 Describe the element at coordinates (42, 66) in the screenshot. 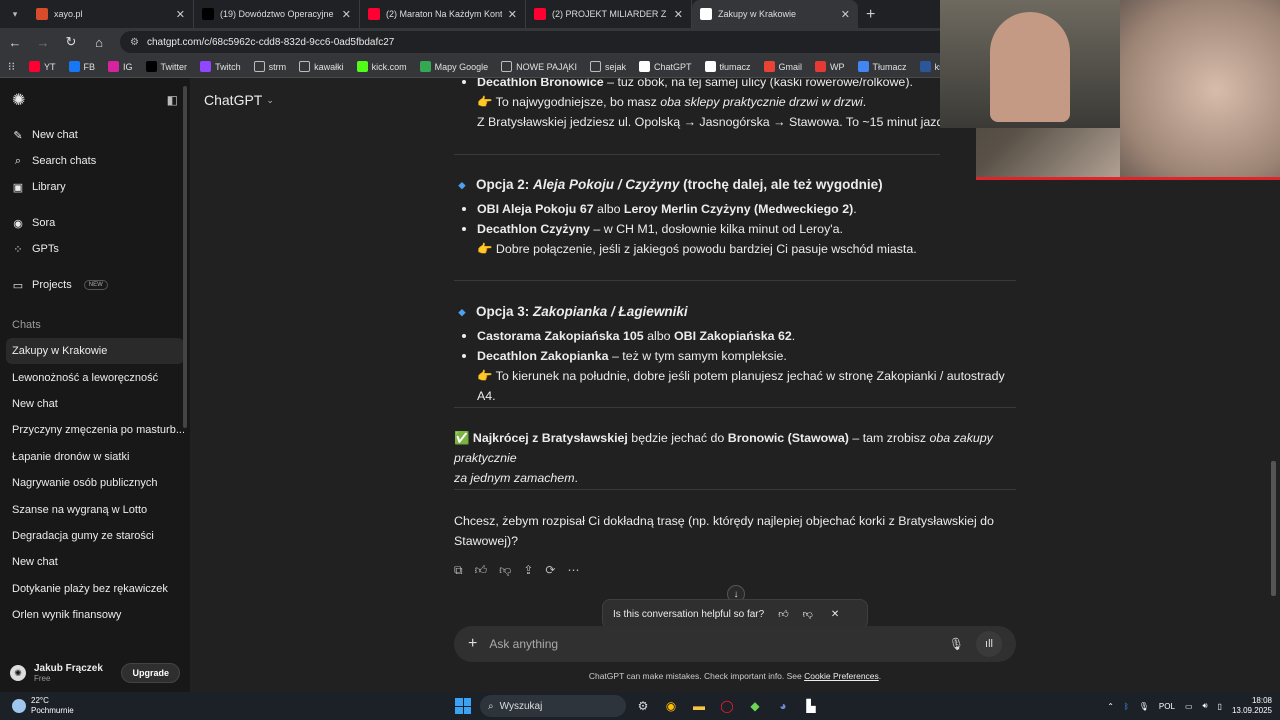

I see `bookmark-item: YT` at that location.